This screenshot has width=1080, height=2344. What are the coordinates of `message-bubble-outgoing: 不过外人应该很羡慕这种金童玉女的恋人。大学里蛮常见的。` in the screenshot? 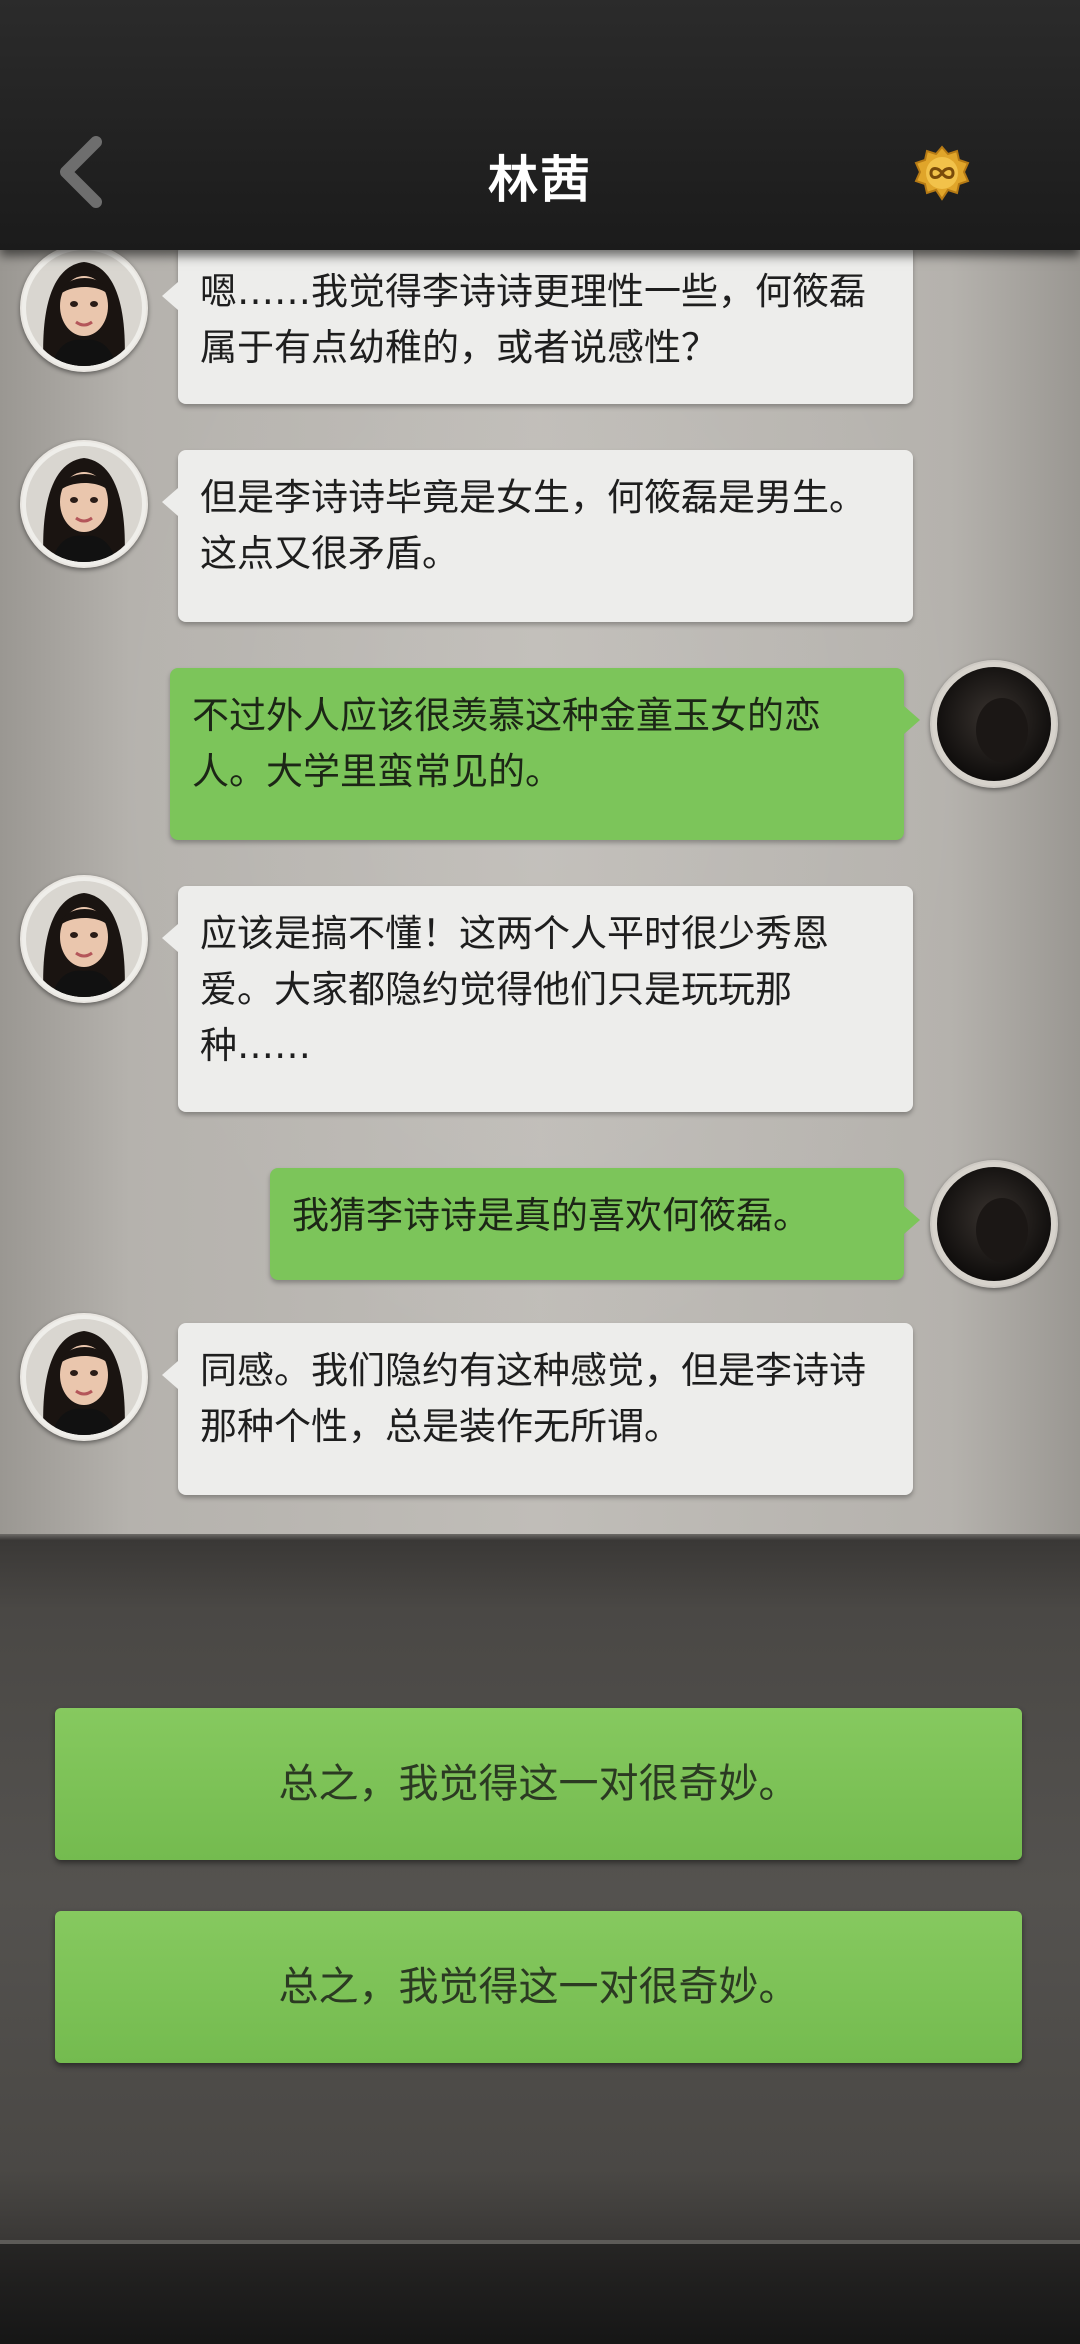 It's located at (545, 754).